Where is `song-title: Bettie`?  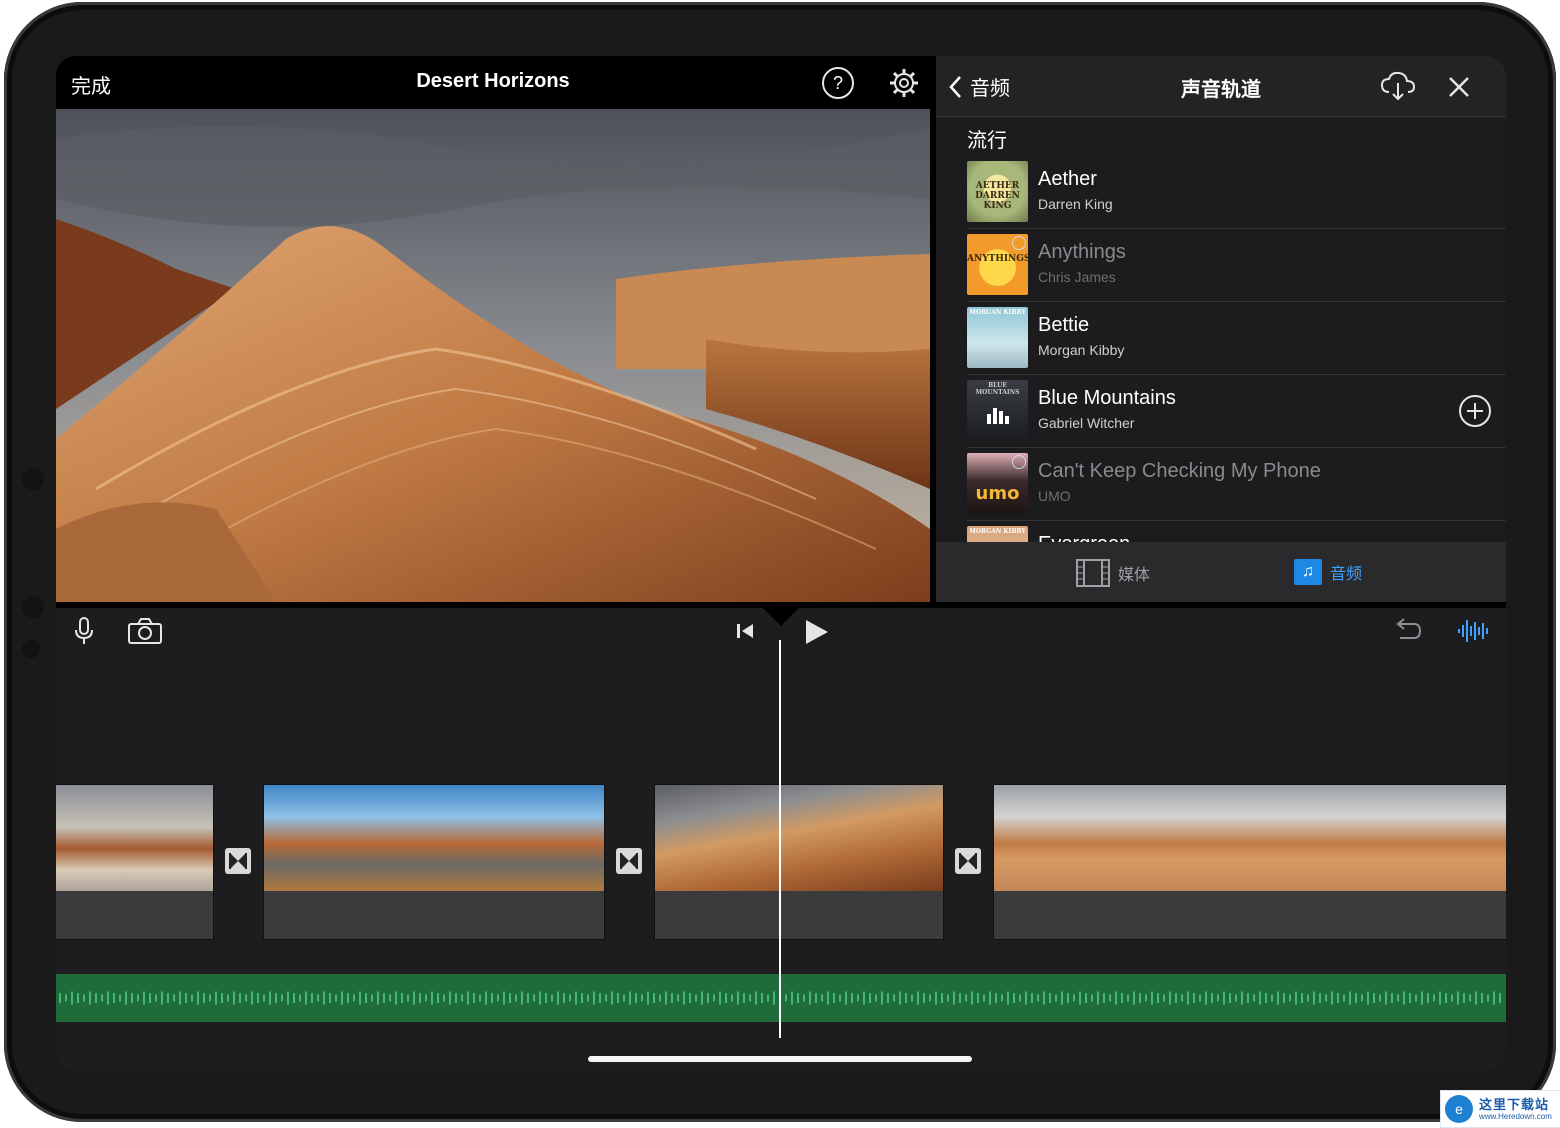 song-title: Bettie is located at coordinates (1064, 325).